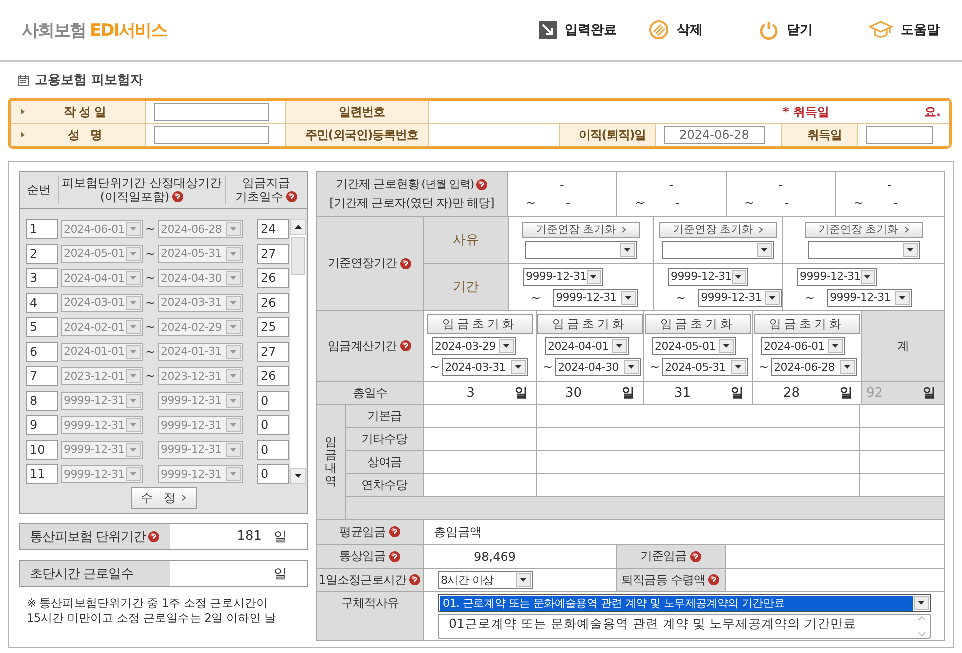  What do you see at coordinates (88, 537) in the screenshot?
I see `field-label: 통산피보험 단위기간` at bounding box center [88, 537].